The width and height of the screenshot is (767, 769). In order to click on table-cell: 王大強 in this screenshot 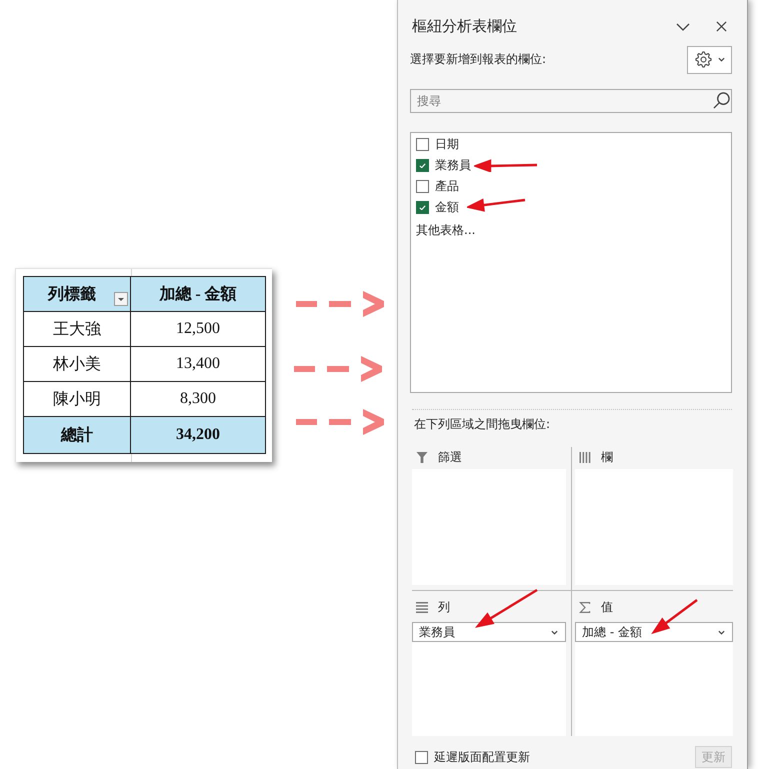, I will do `click(77, 329)`.